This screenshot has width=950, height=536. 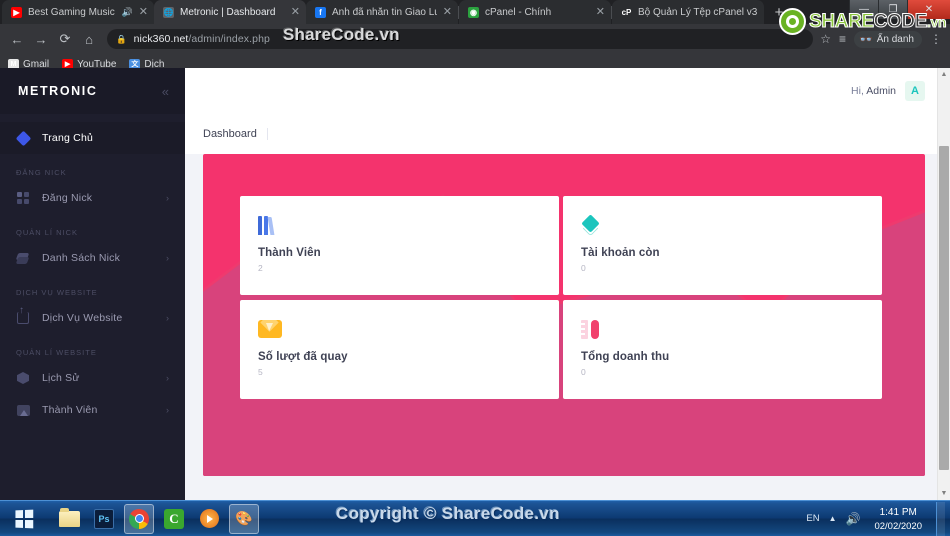 I want to click on scroll-up-icon: ▲, so click(x=944, y=74).